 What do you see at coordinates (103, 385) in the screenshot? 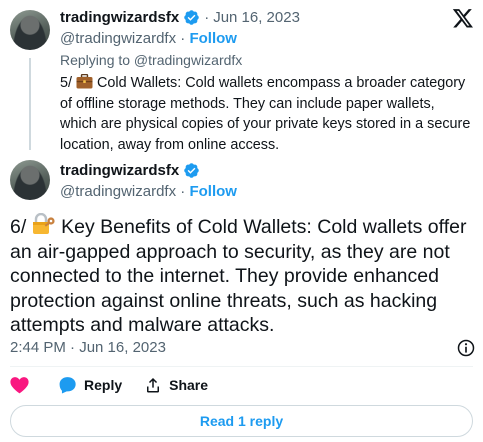
I see `reply-label: Reply` at bounding box center [103, 385].